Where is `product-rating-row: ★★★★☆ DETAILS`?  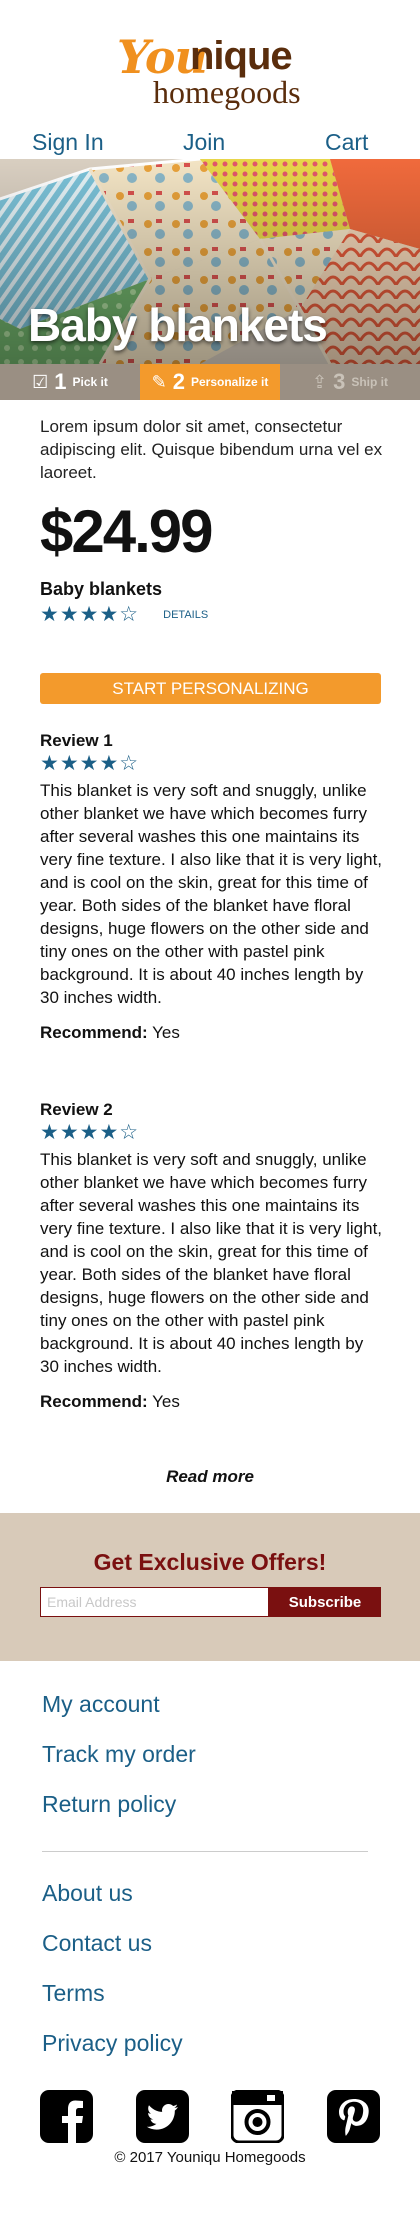 product-rating-row: ★★★★☆ DETAILS is located at coordinates (210, 615).